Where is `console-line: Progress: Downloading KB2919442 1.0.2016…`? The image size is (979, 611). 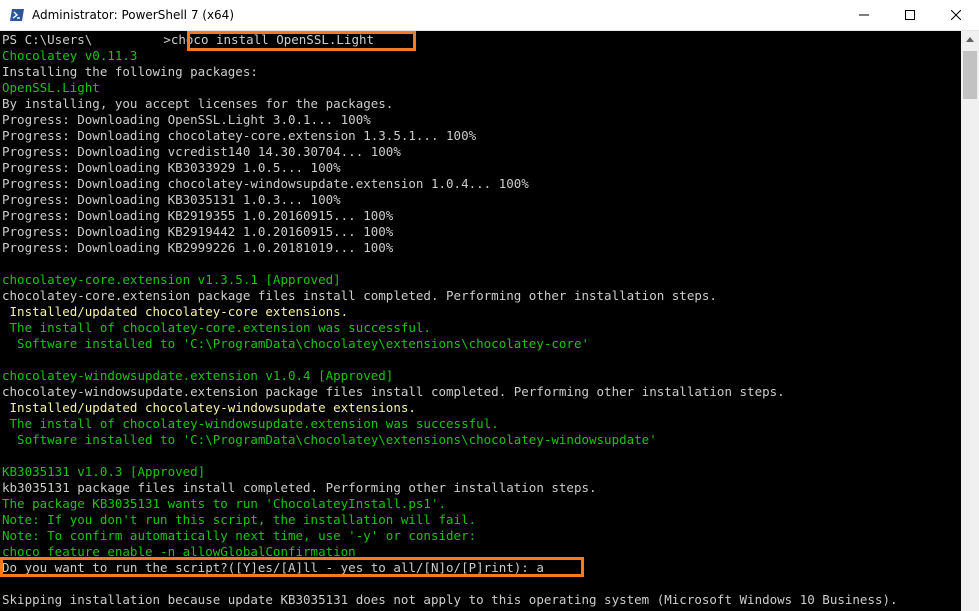
console-line: Progress: Downloading KB2919442 1.0.2016… is located at coordinates (198, 231).